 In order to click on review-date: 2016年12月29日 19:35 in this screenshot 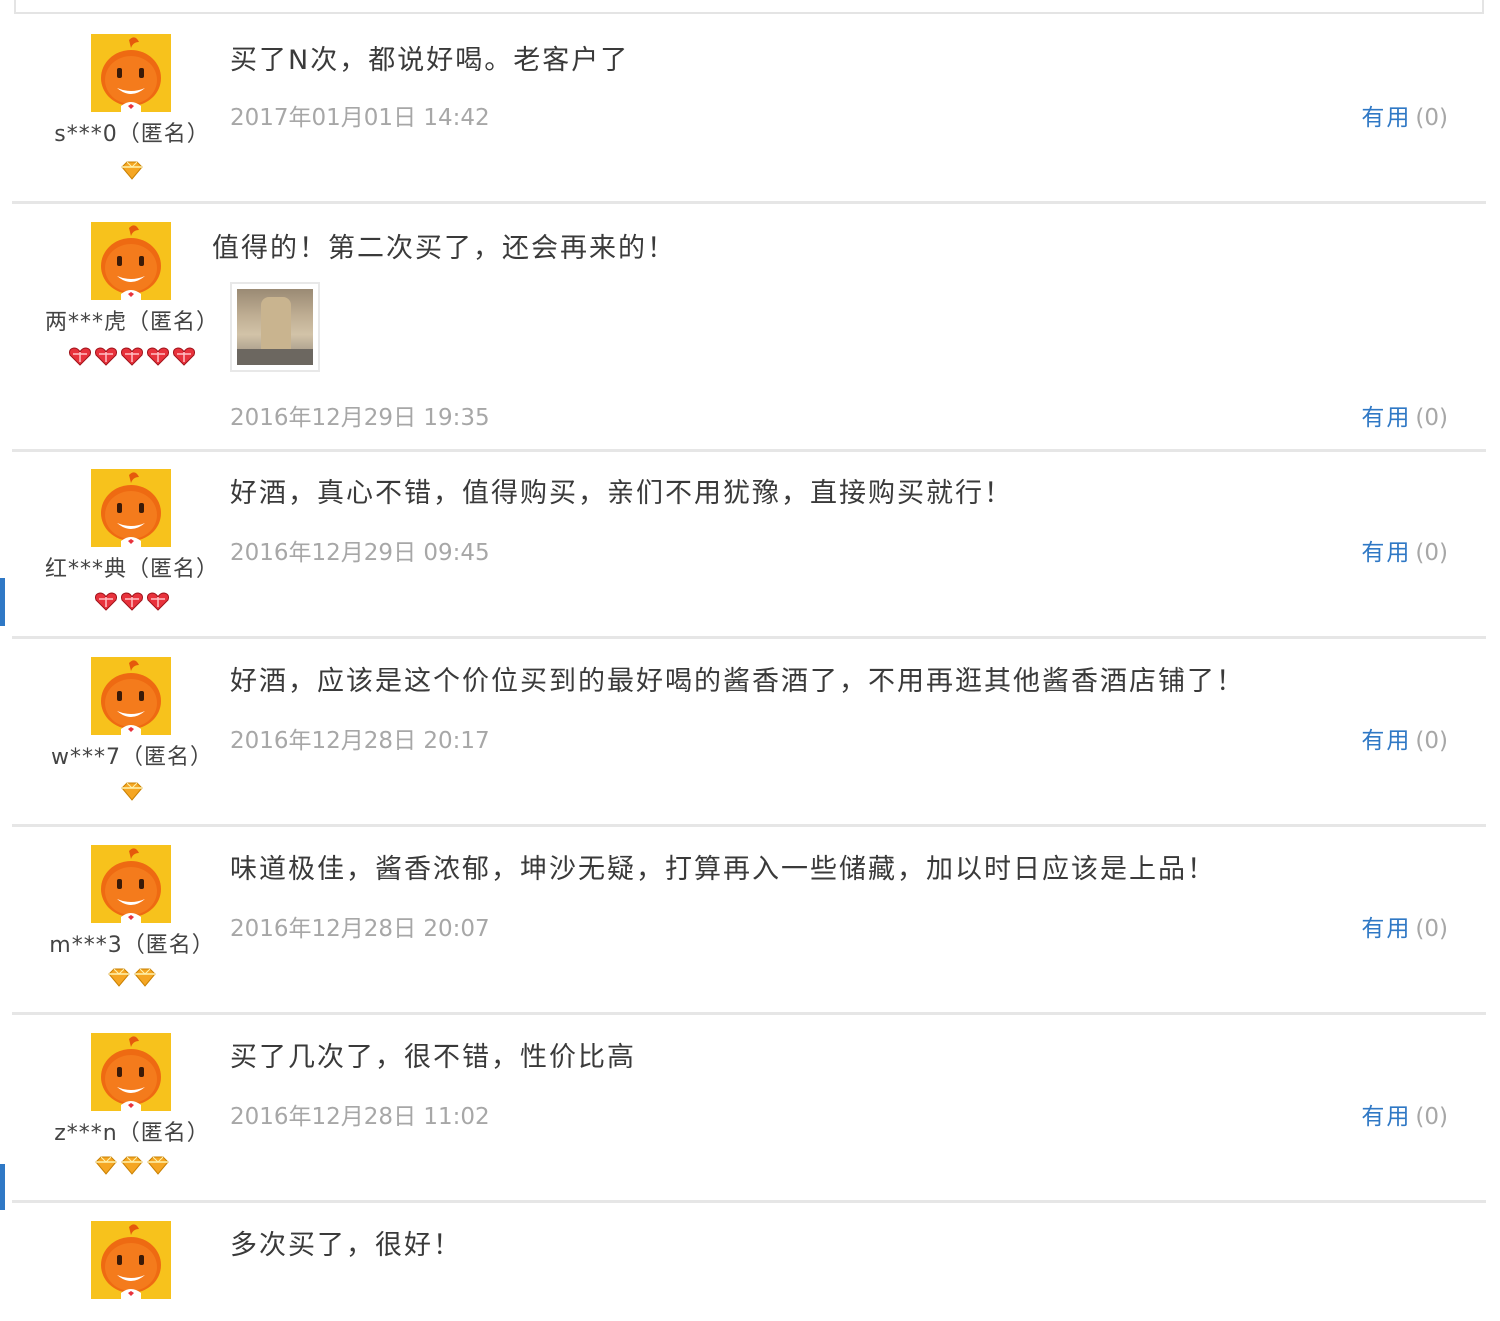, I will do `click(360, 418)`.